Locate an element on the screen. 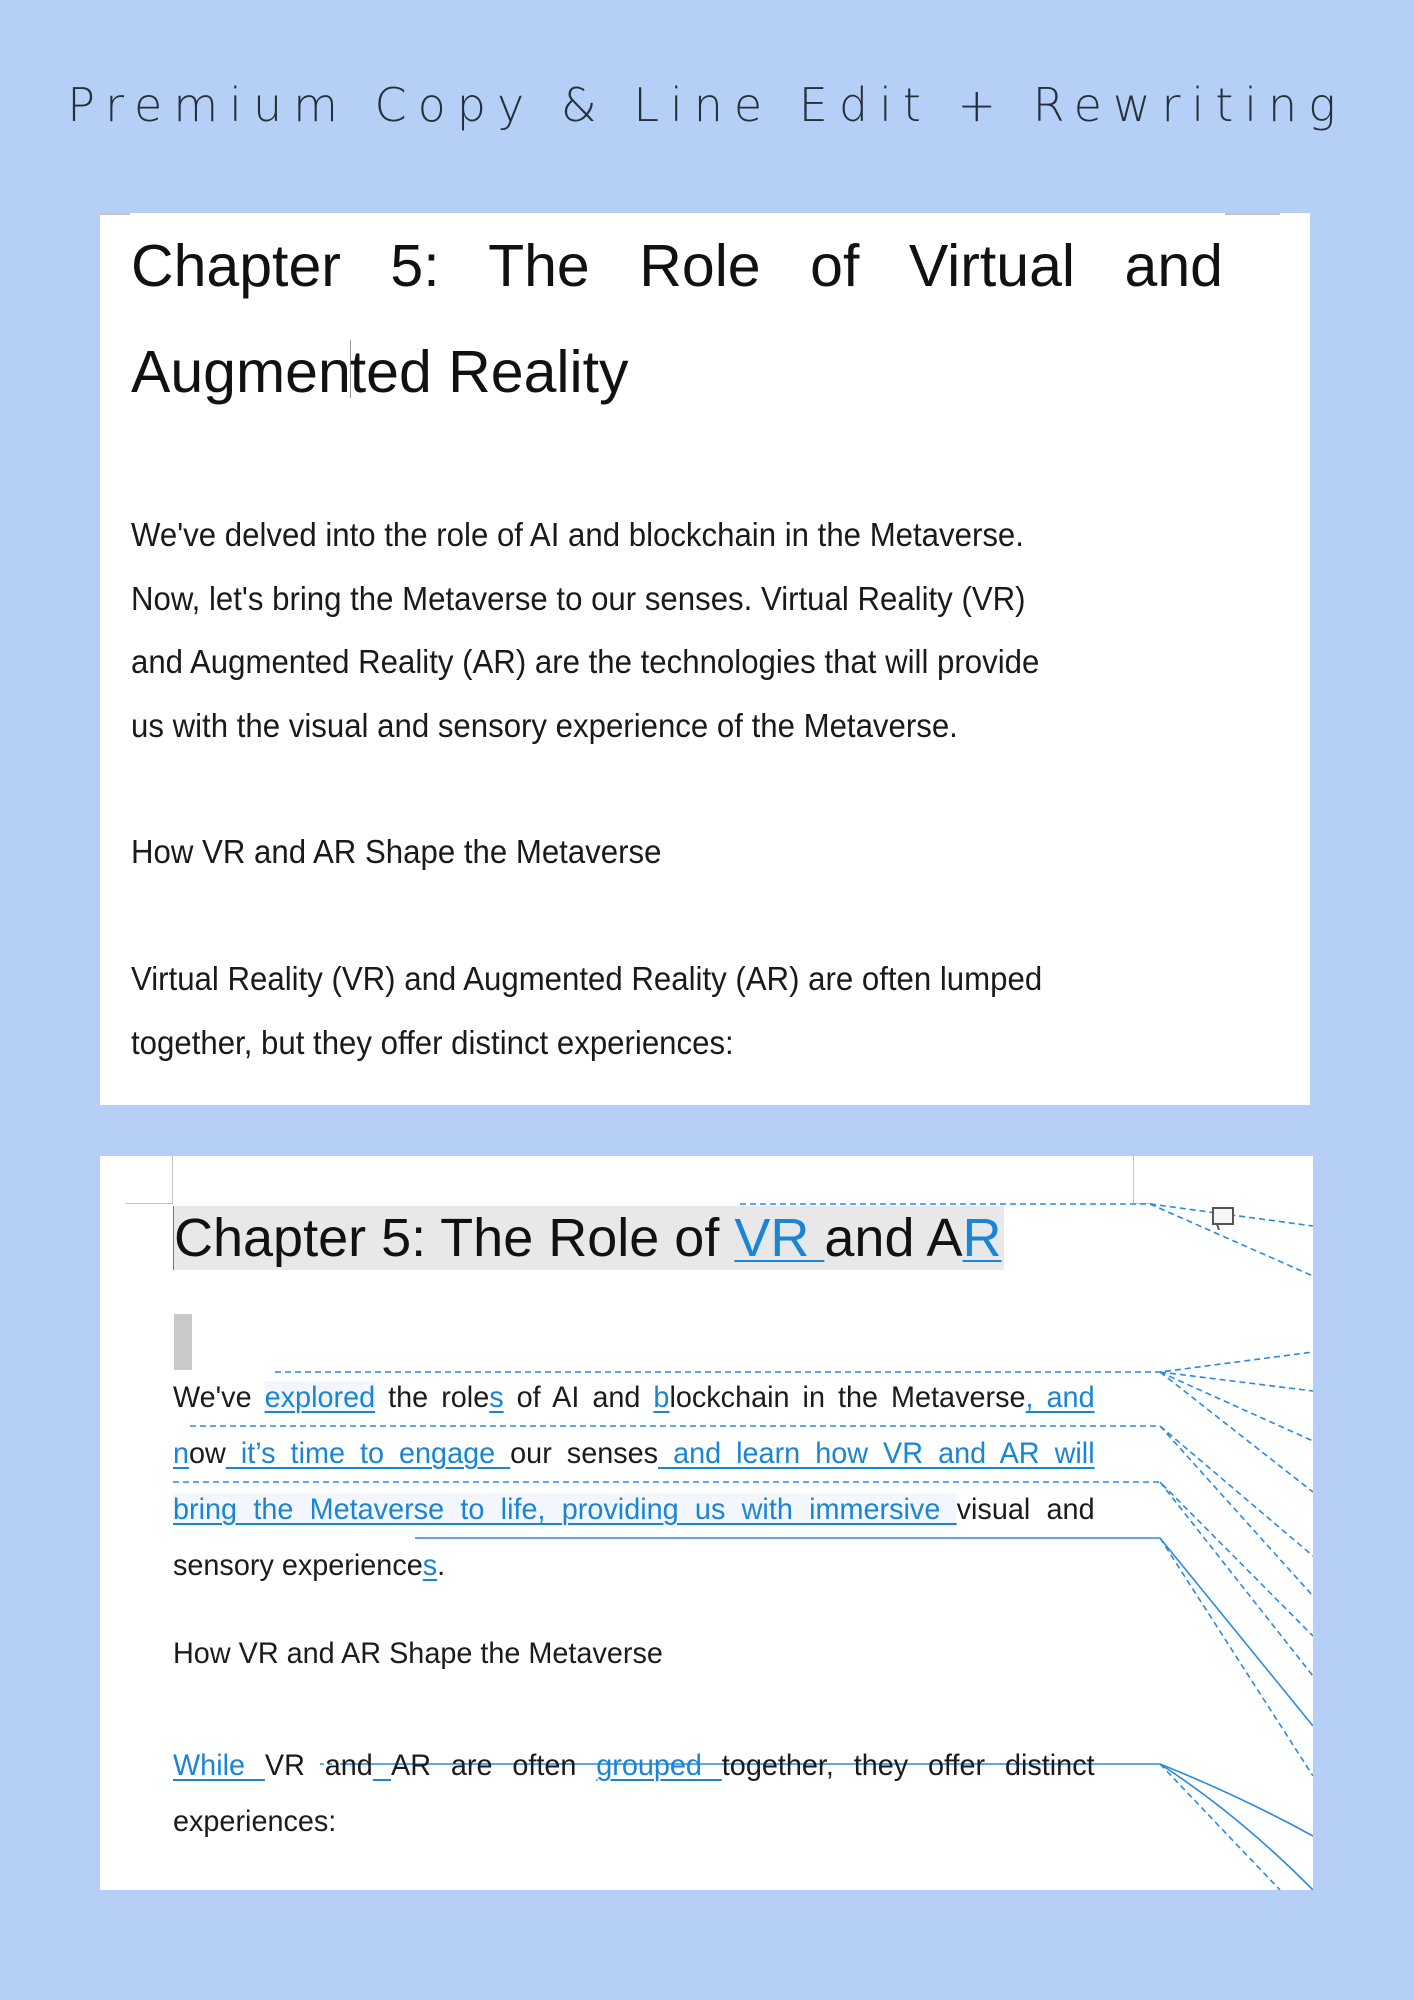 The image size is (1414, 2000). inserted-text: R is located at coordinates (982, 1238).